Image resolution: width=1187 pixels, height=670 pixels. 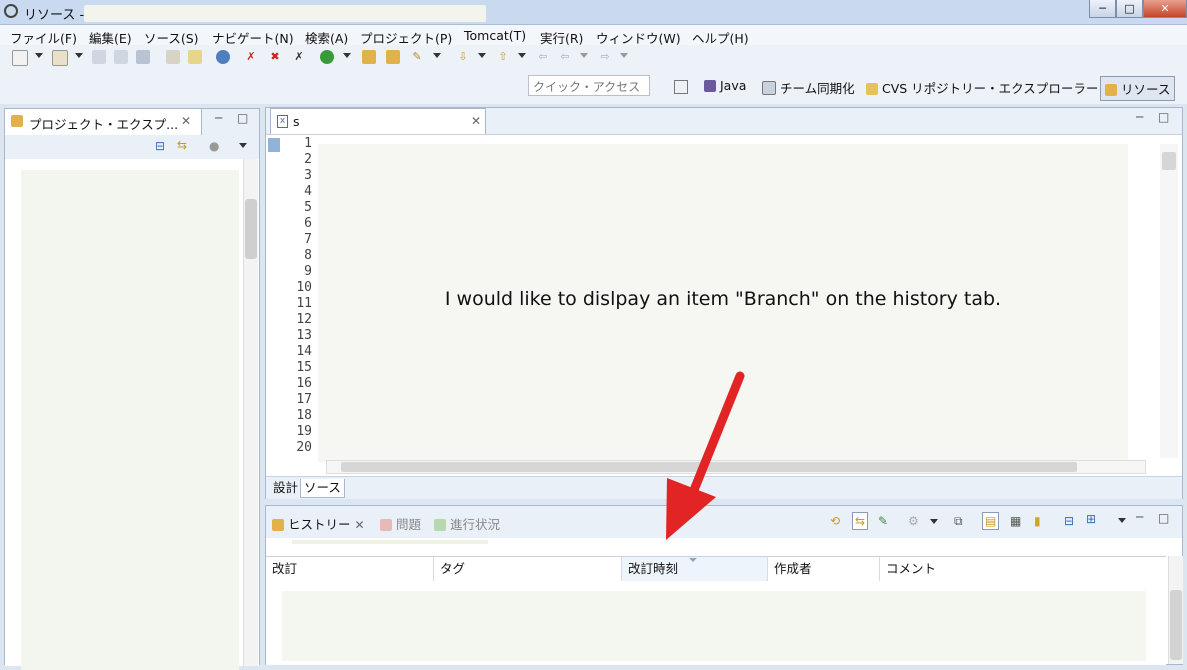 I want to click on compare-icon: ⧉, so click(x=958, y=521).